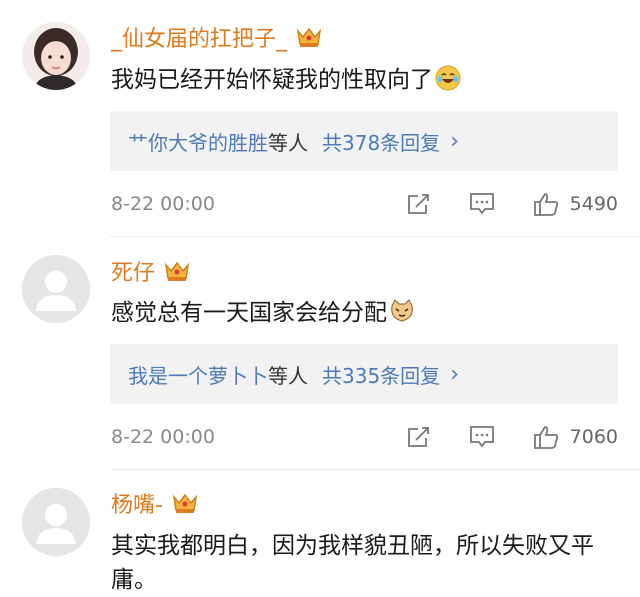 Image resolution: width=640 pixels, height=597 pixels. Describe the element at coordinates (381, 374) in the screenshot. I see `reply-count: 共335条回复` at that location.